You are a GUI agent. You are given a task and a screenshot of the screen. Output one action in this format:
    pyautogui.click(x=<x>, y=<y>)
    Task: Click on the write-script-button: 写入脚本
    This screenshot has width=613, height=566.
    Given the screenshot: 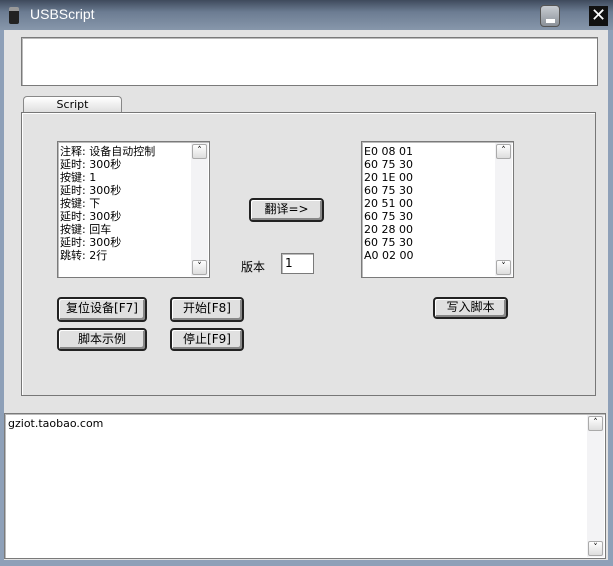 What is the action you would take?
    pyautogui.click(x=470, y=308)
    